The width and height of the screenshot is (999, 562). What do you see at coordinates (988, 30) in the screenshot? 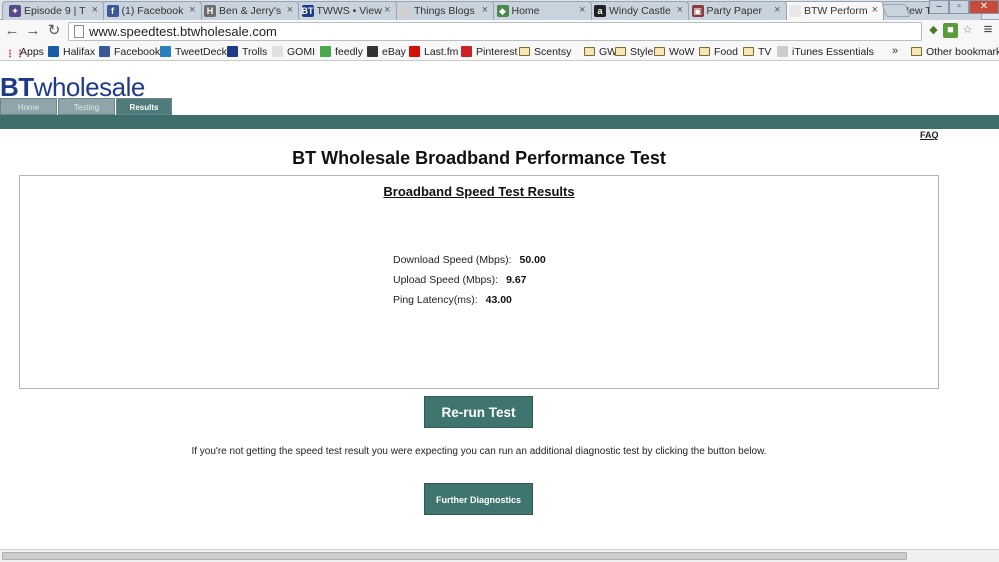
I see `browser-menu-icon: ≡` at bounding box center [988, 30].